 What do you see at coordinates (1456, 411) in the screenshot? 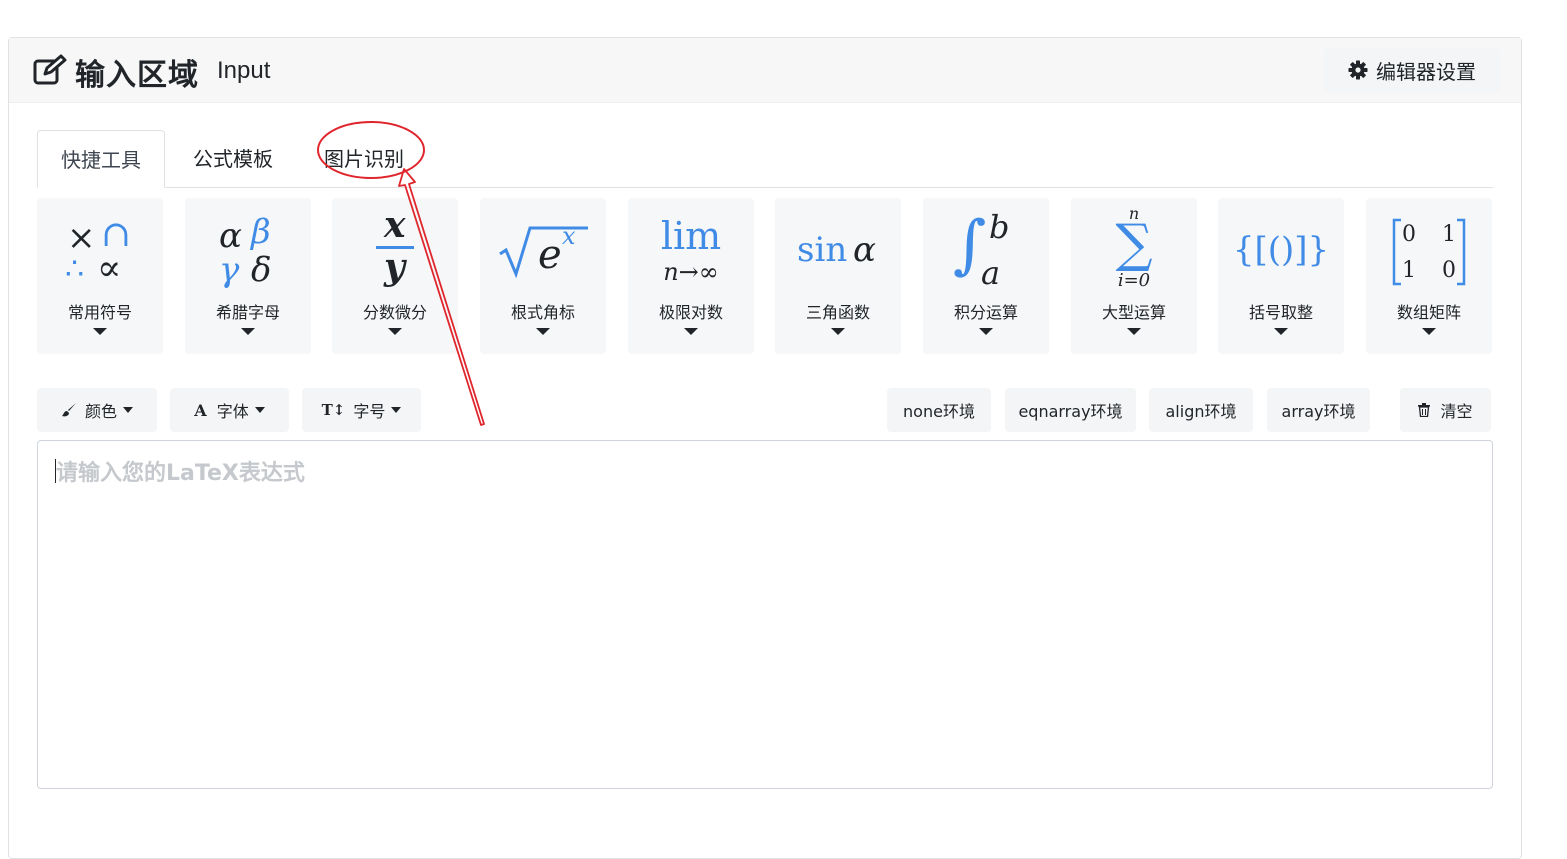
I see `clear-button-label: 清空` at bounding box center [1456, 411].